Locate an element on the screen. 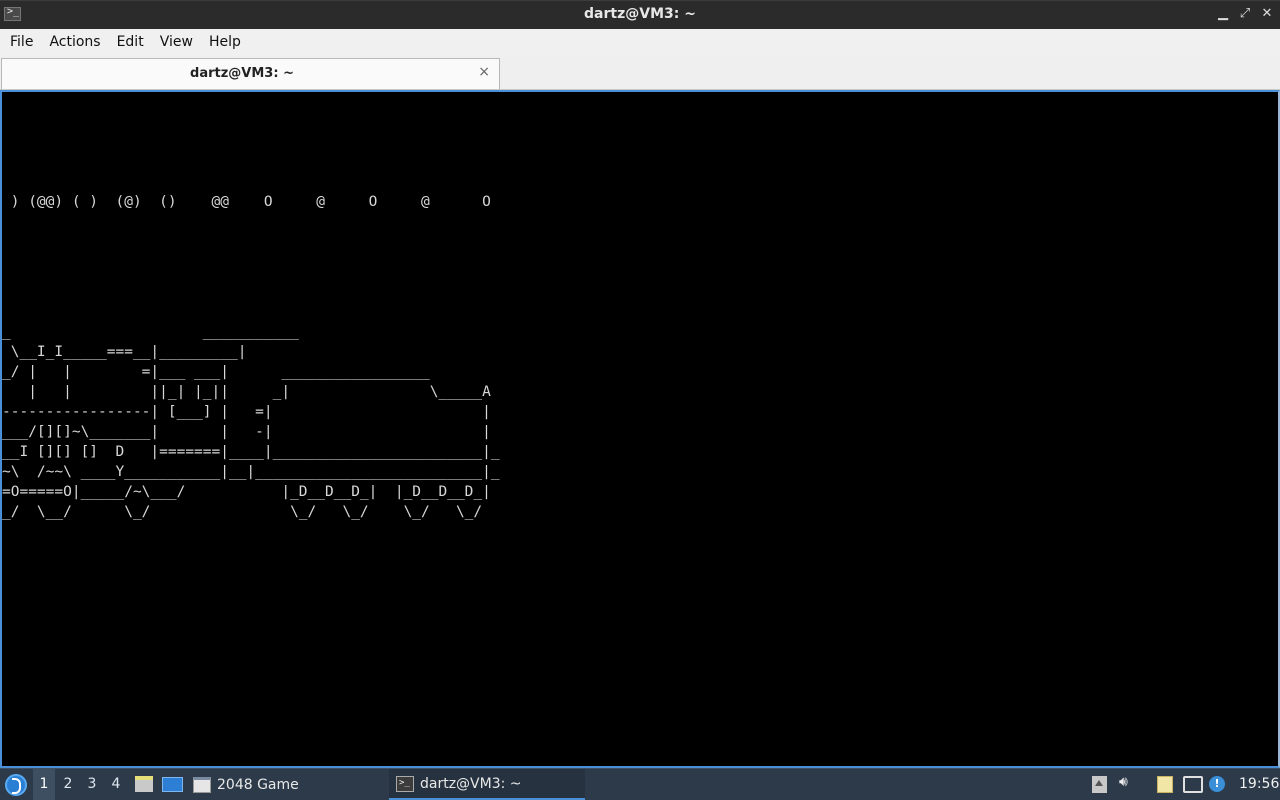  menu-help: Help is located at coordinates (225, 42).